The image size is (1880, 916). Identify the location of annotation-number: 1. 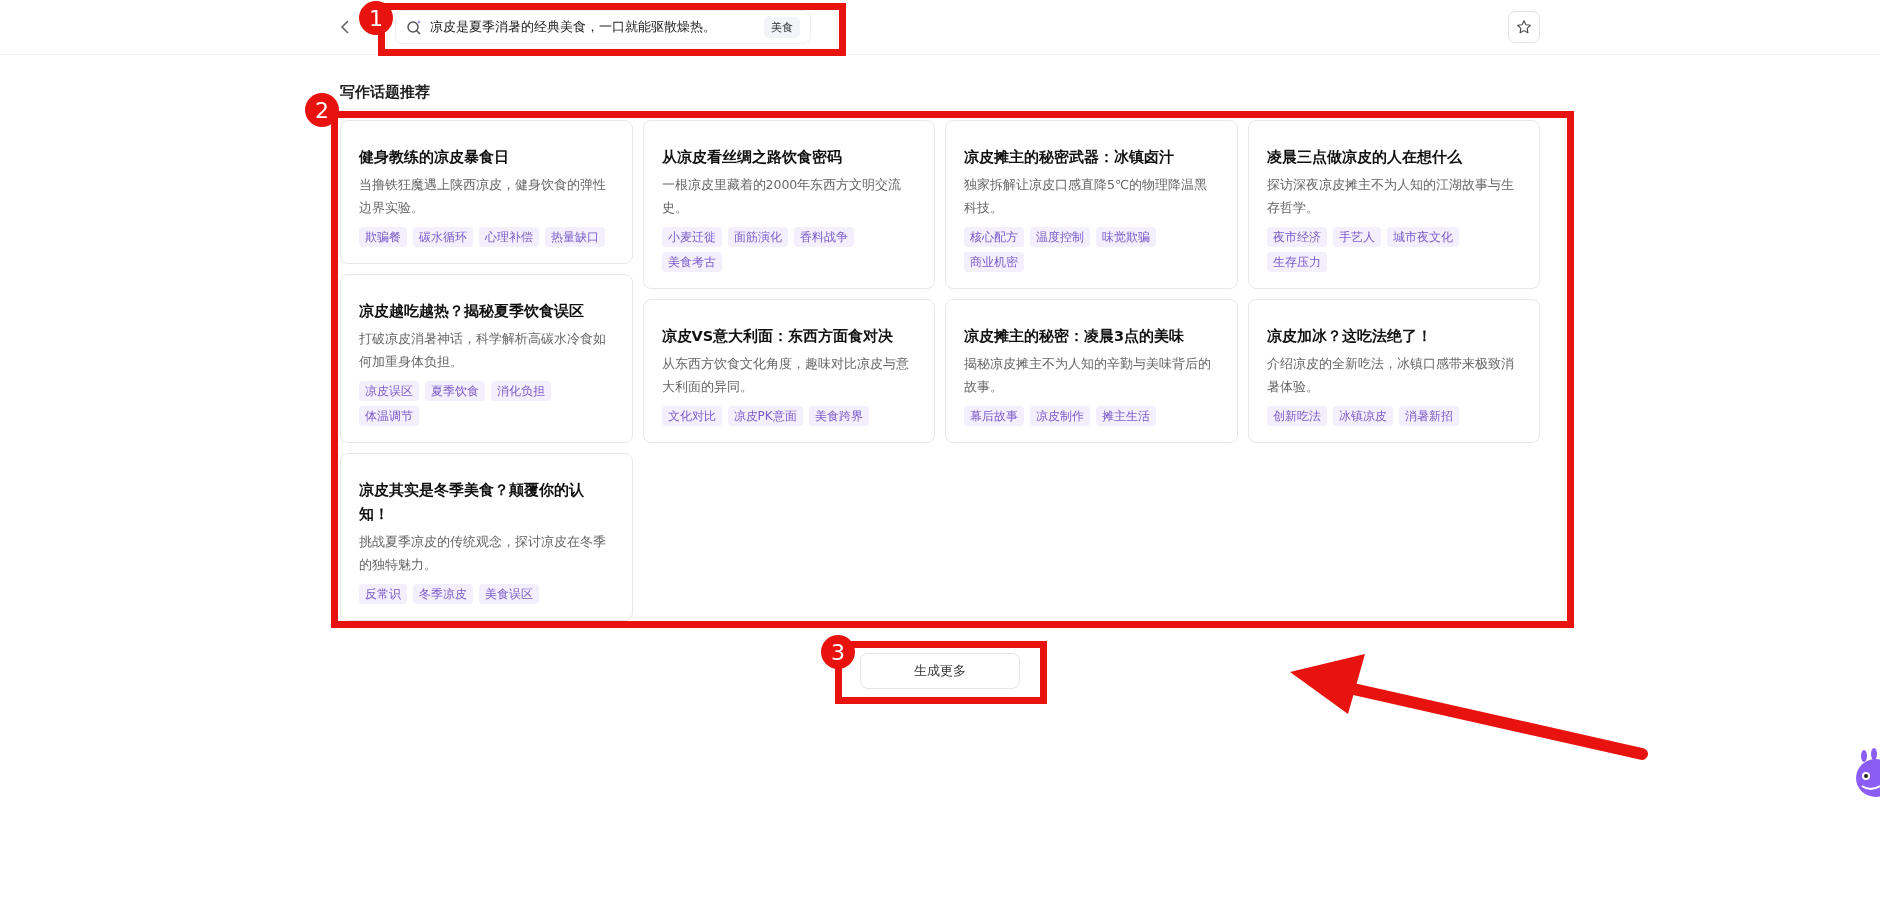
(376, 18).